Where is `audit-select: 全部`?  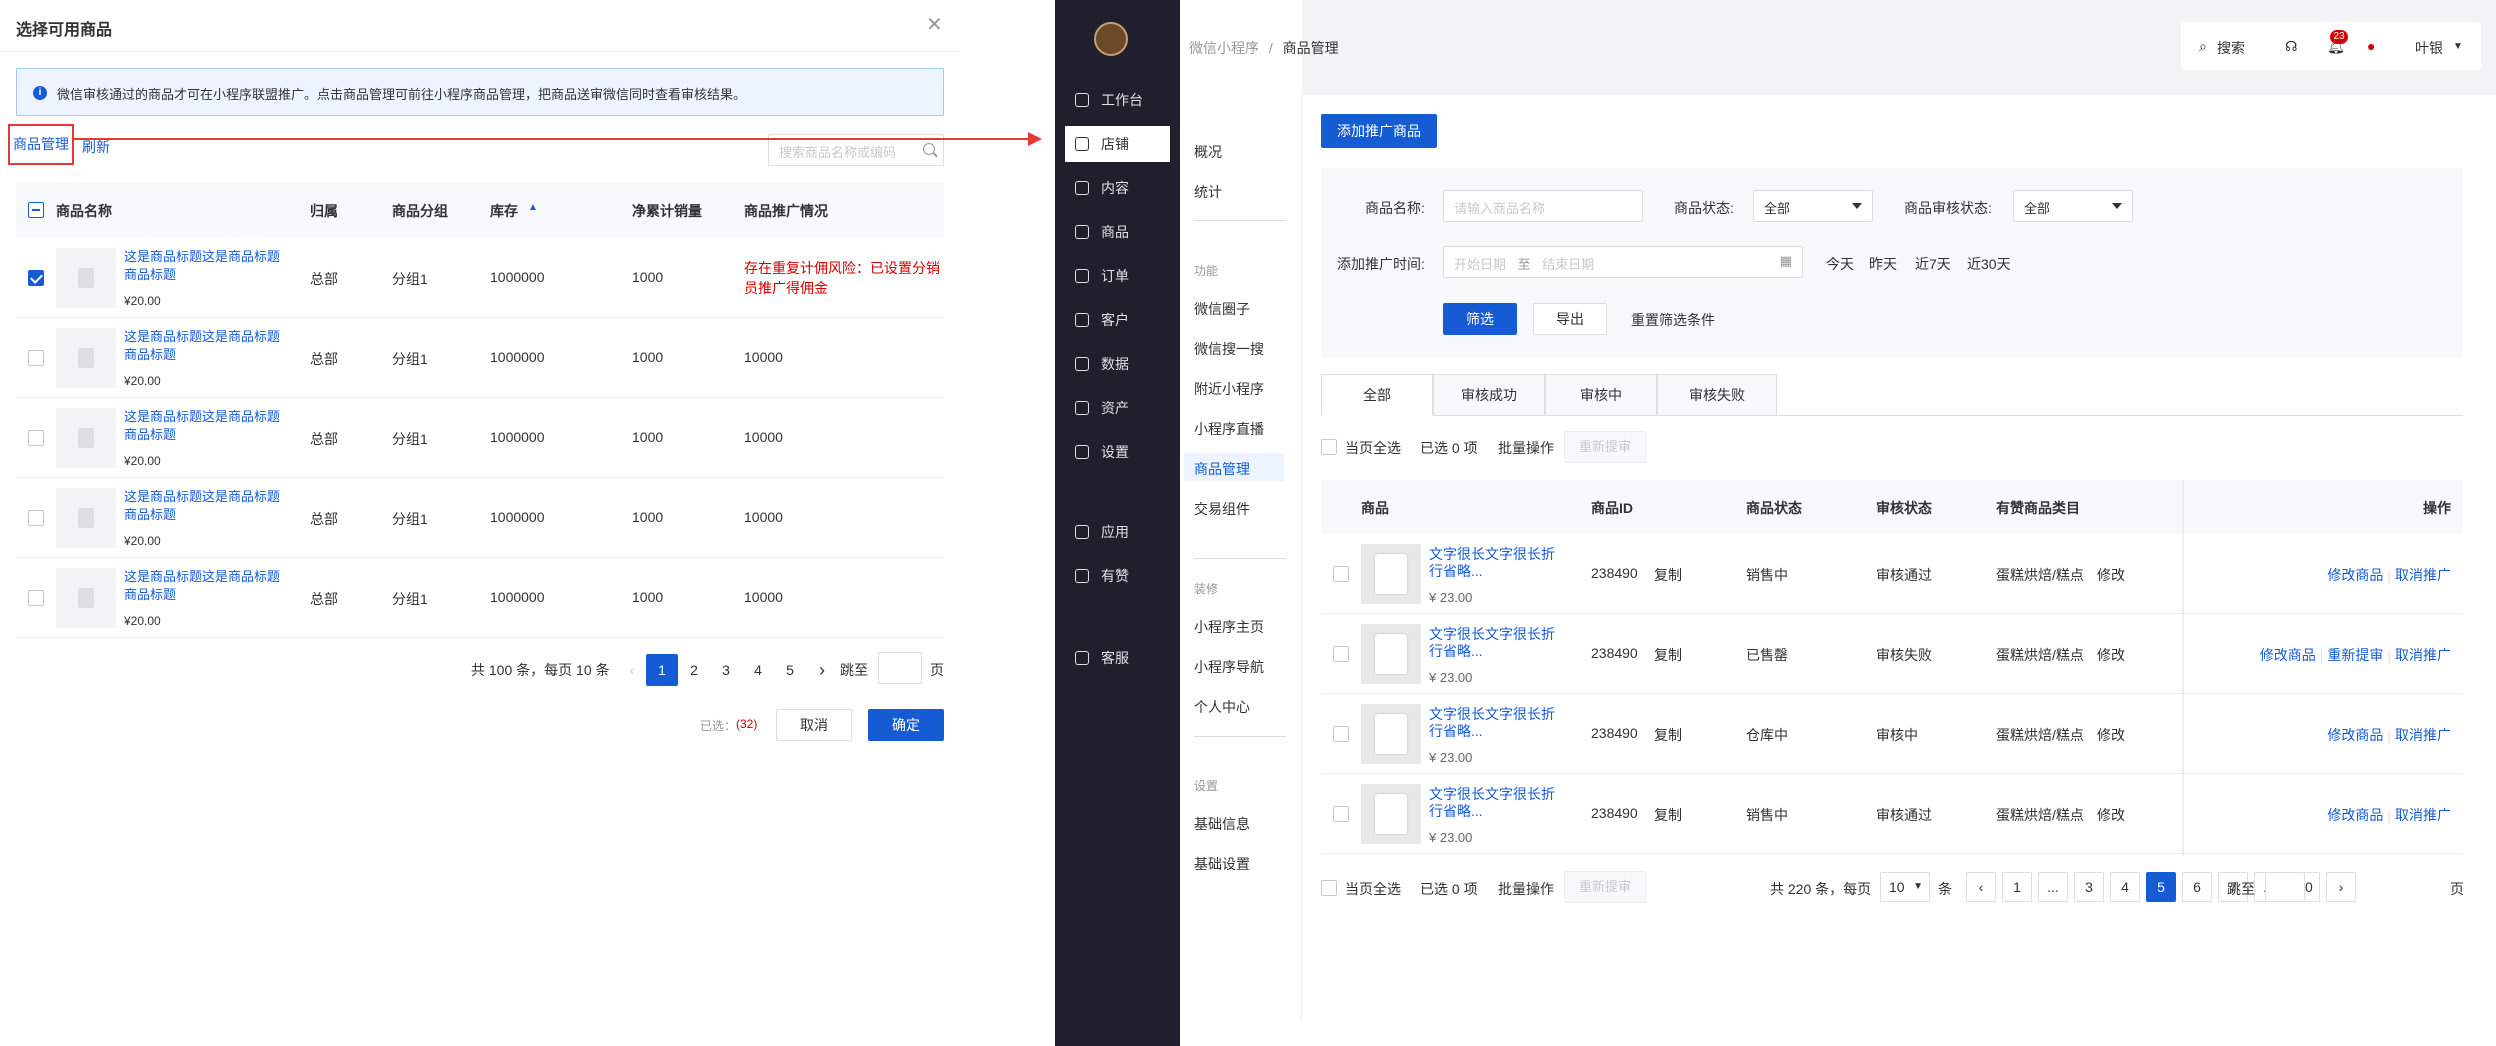 audit-select: 全部 is located at coordinates (2073, 206).